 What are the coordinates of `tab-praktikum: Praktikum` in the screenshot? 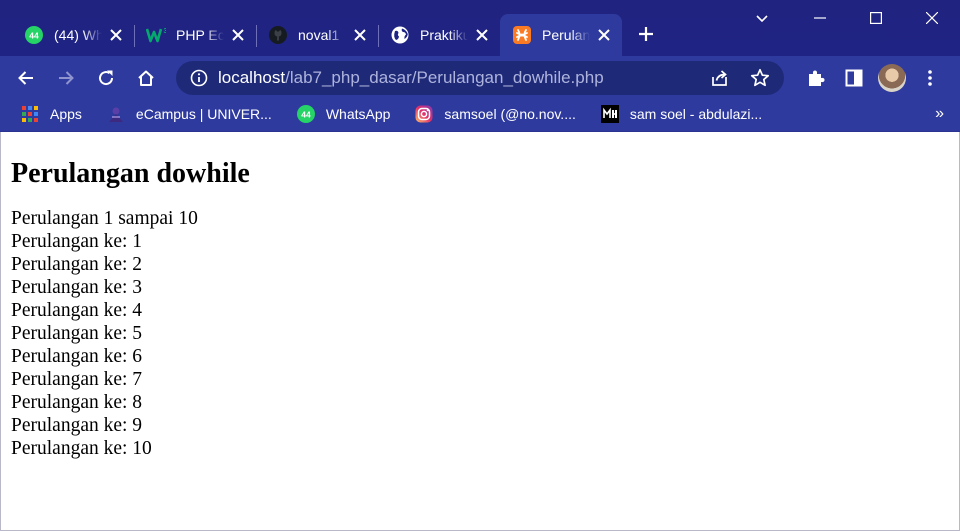 It's located at (439, 35).